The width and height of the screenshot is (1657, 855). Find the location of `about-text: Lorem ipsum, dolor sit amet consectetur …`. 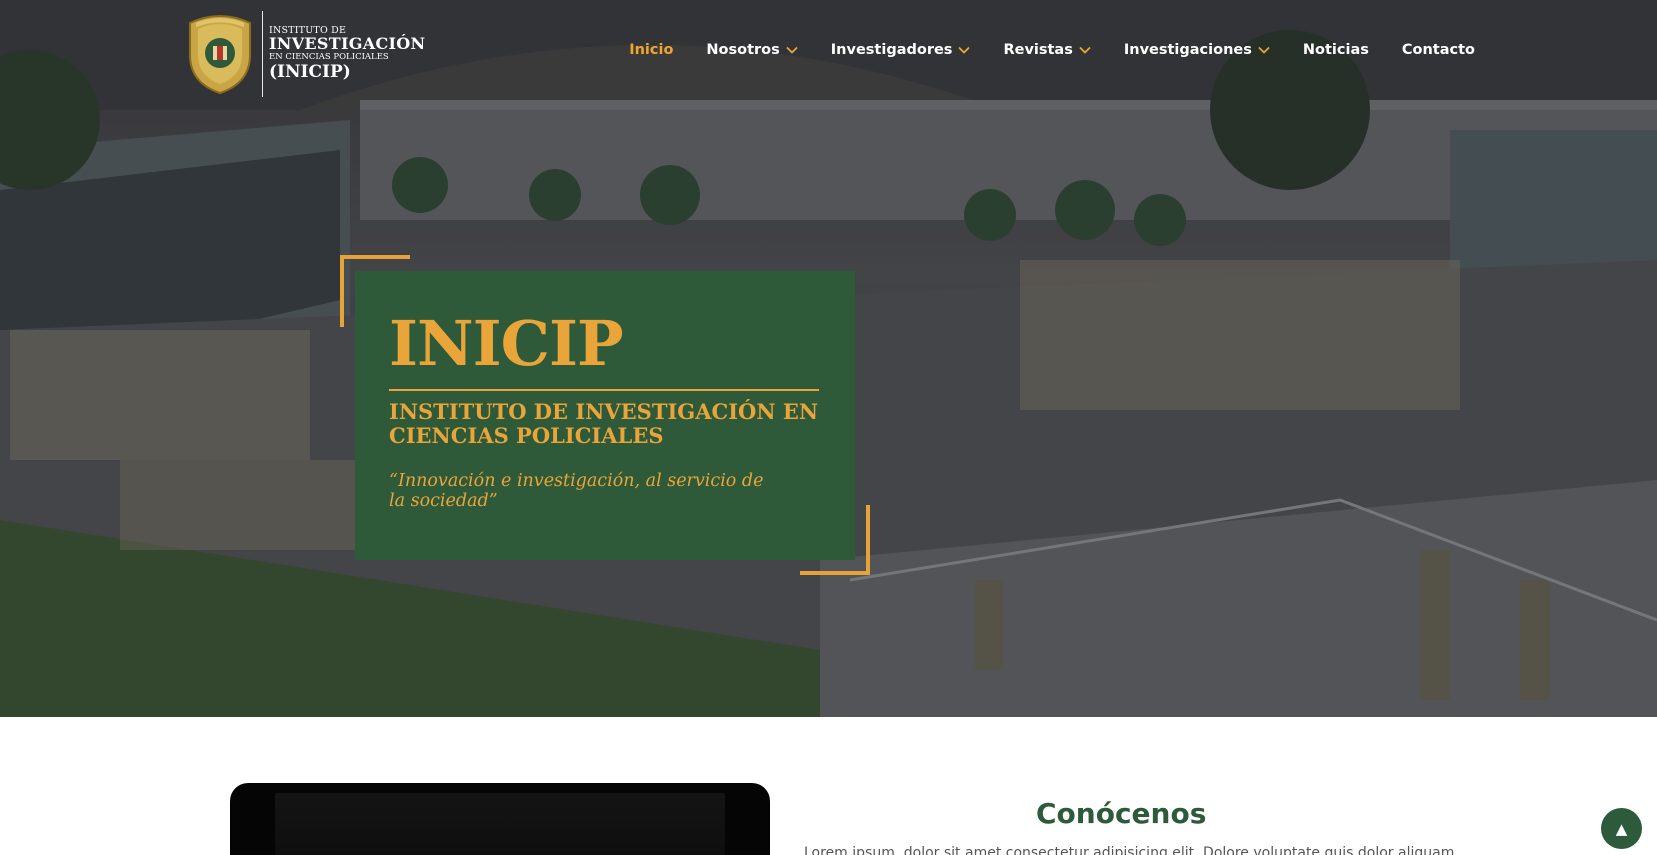

about-text: Lorem ipsum, dolor sit amet consectetur … is located at coordinates (1129, 850).